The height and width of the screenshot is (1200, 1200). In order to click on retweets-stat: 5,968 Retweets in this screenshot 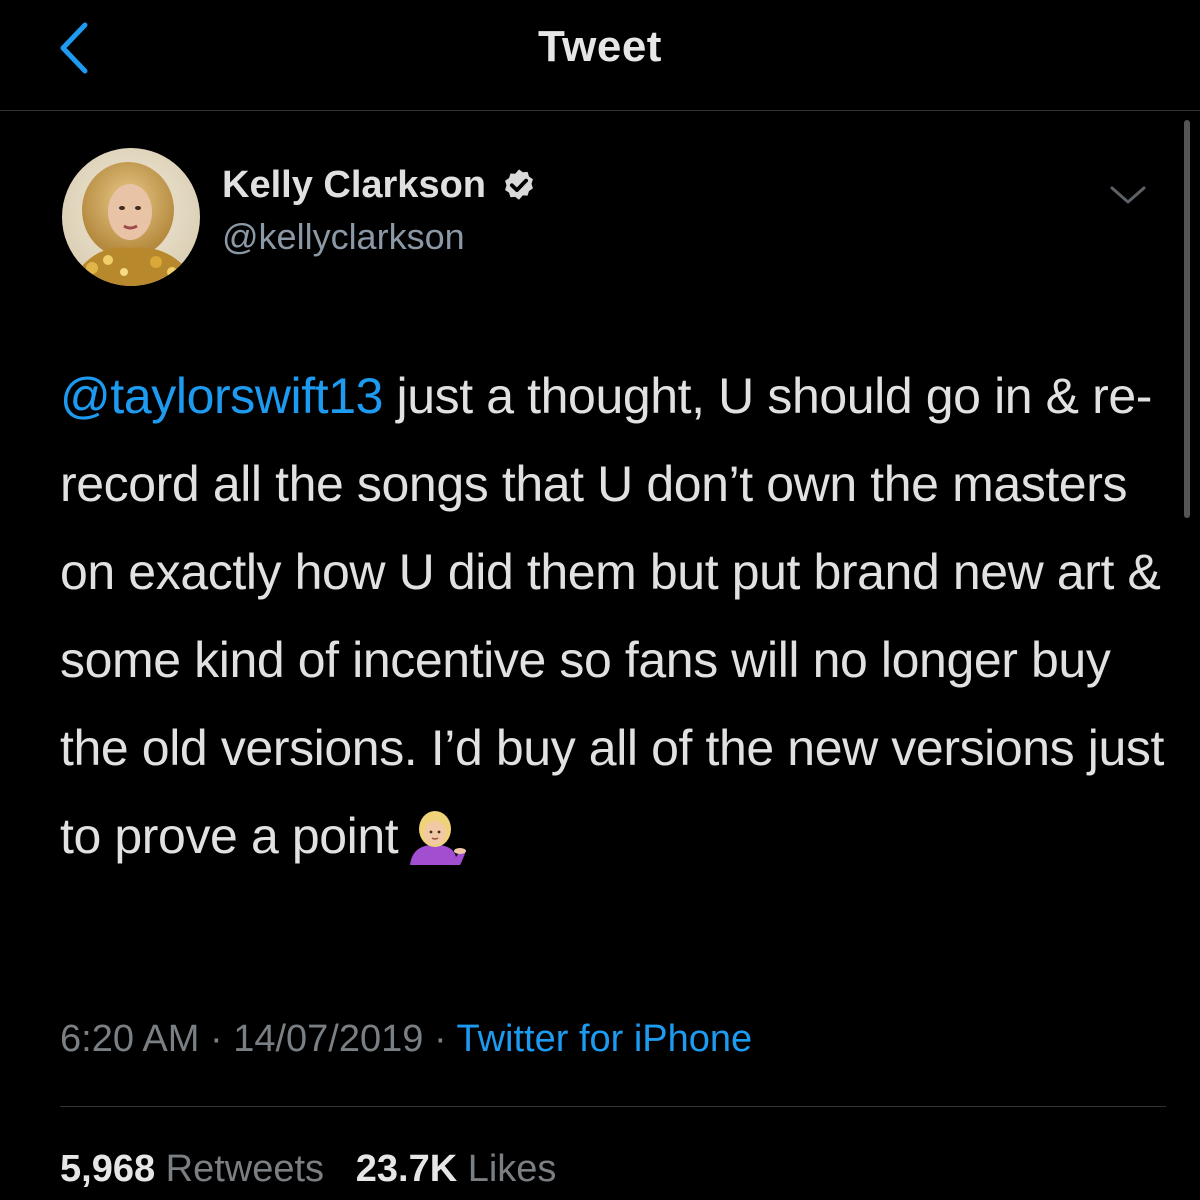, I will do `click(197, 1169)`.